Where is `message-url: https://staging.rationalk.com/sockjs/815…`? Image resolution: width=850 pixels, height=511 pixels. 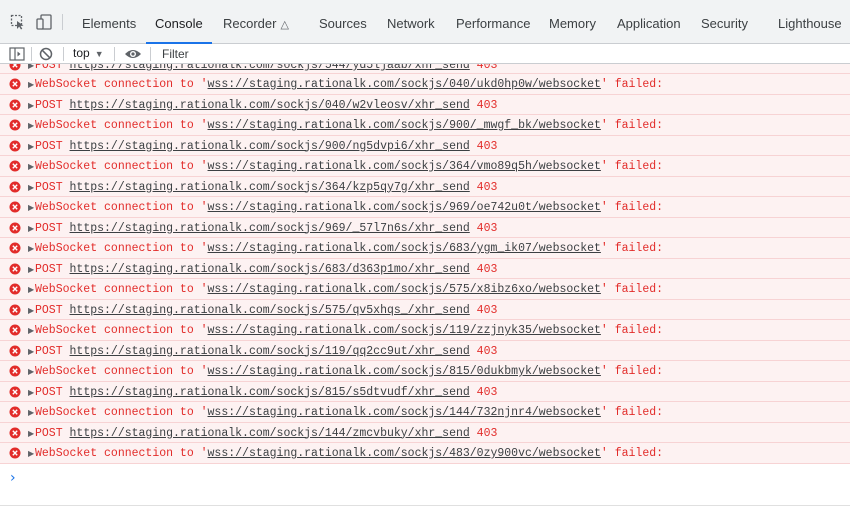
message-url: https://staging.rationalk.com/sockjs/815… is located at coordinates (270, 392).